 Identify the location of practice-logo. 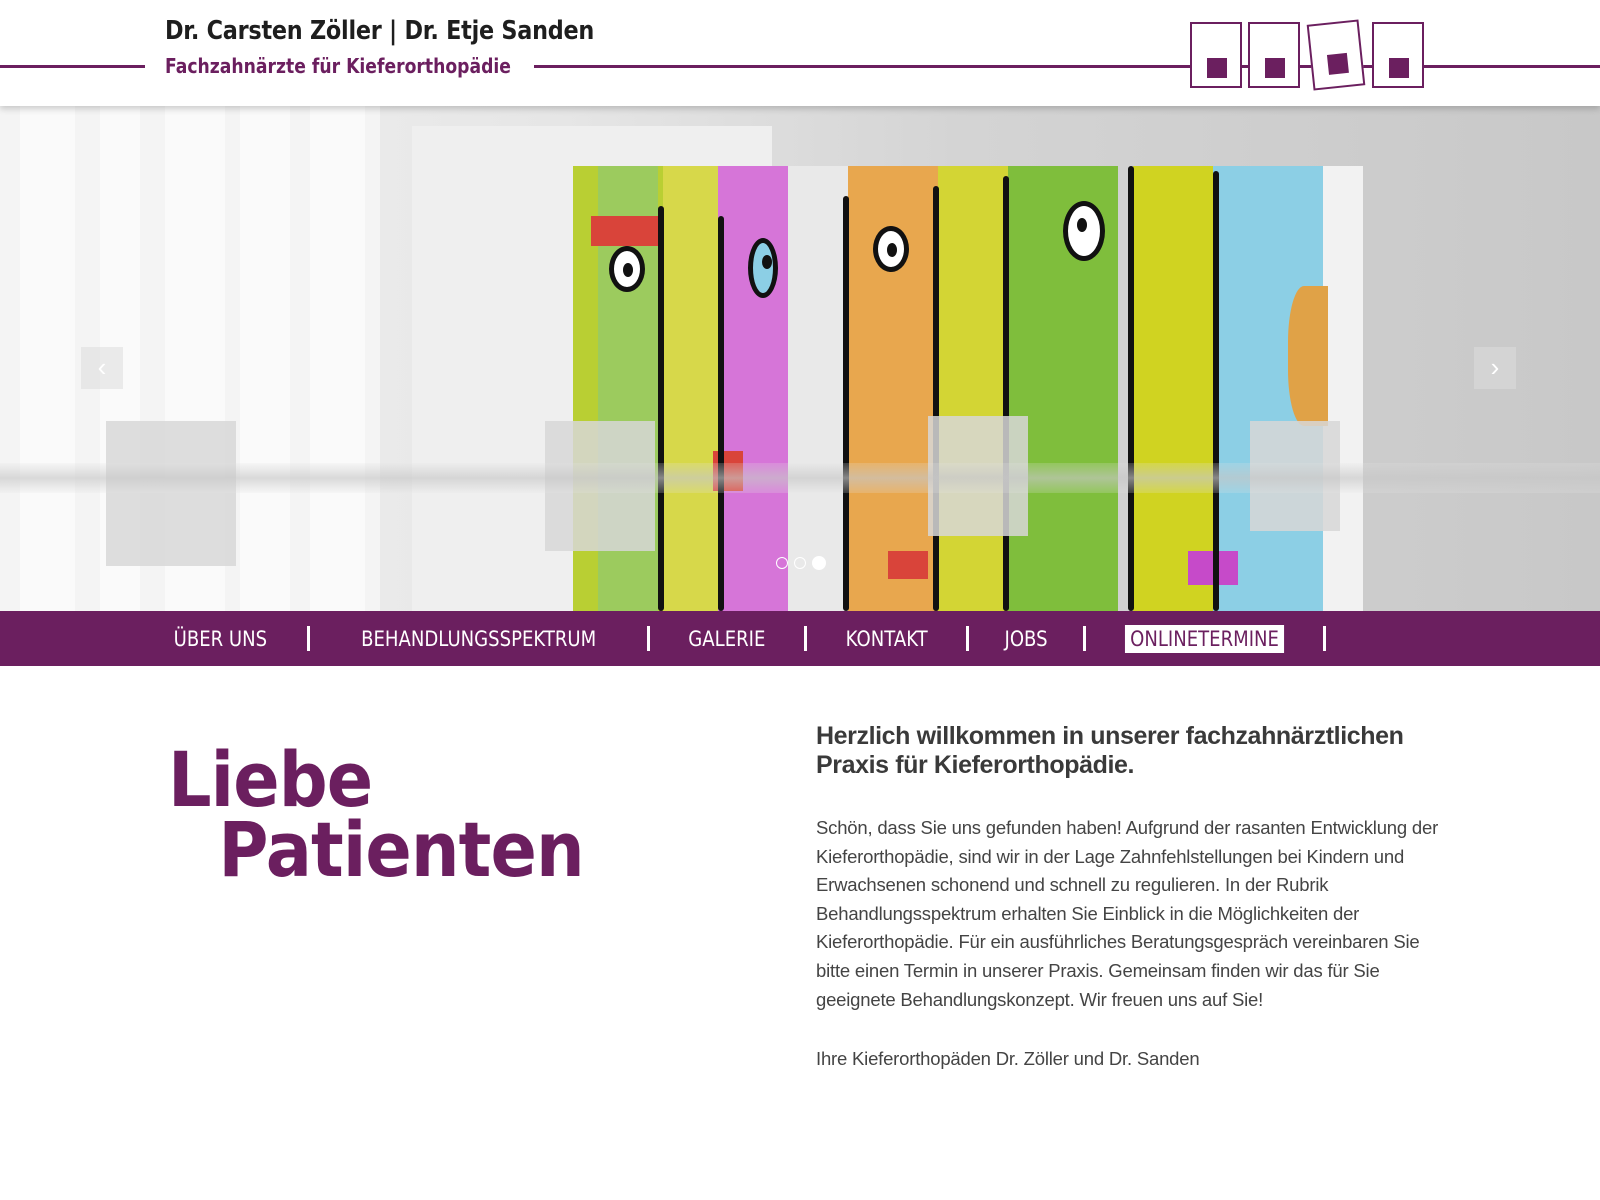
(1308, 55).